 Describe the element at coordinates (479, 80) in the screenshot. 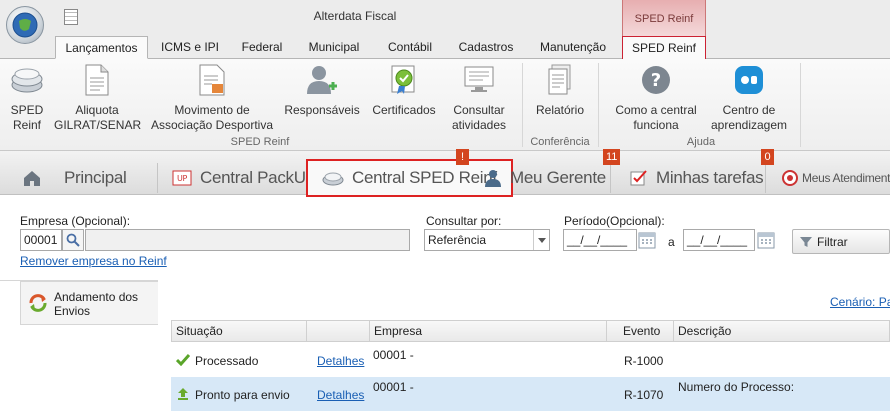

I see `monitor-icon` at that location.